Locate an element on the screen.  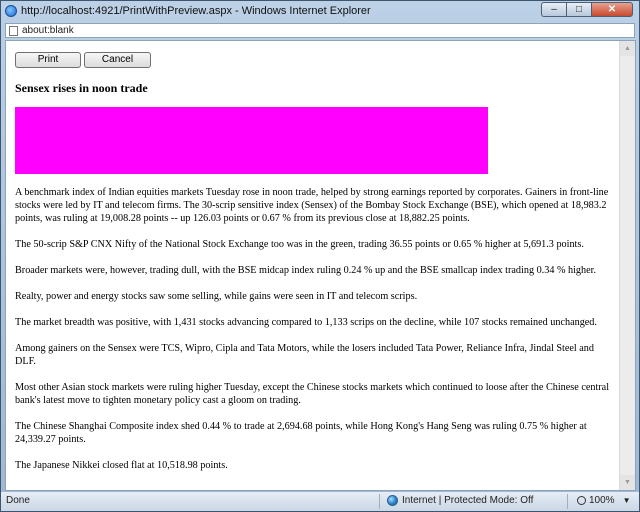
status-text: Done is located at coordinates (18, 500).